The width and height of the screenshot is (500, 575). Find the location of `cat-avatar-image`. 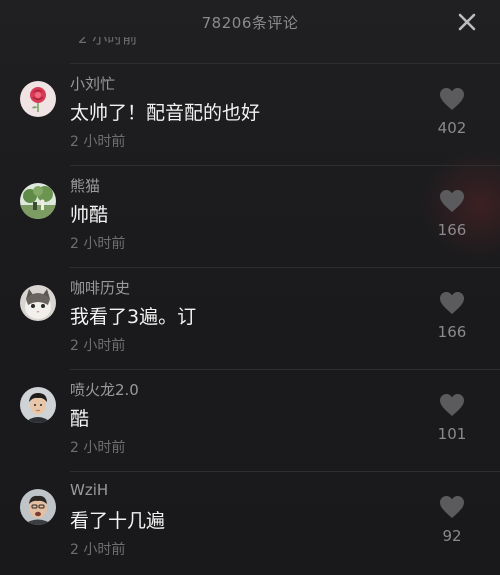

cat-avatar-image is located at coordinates (38, 303).